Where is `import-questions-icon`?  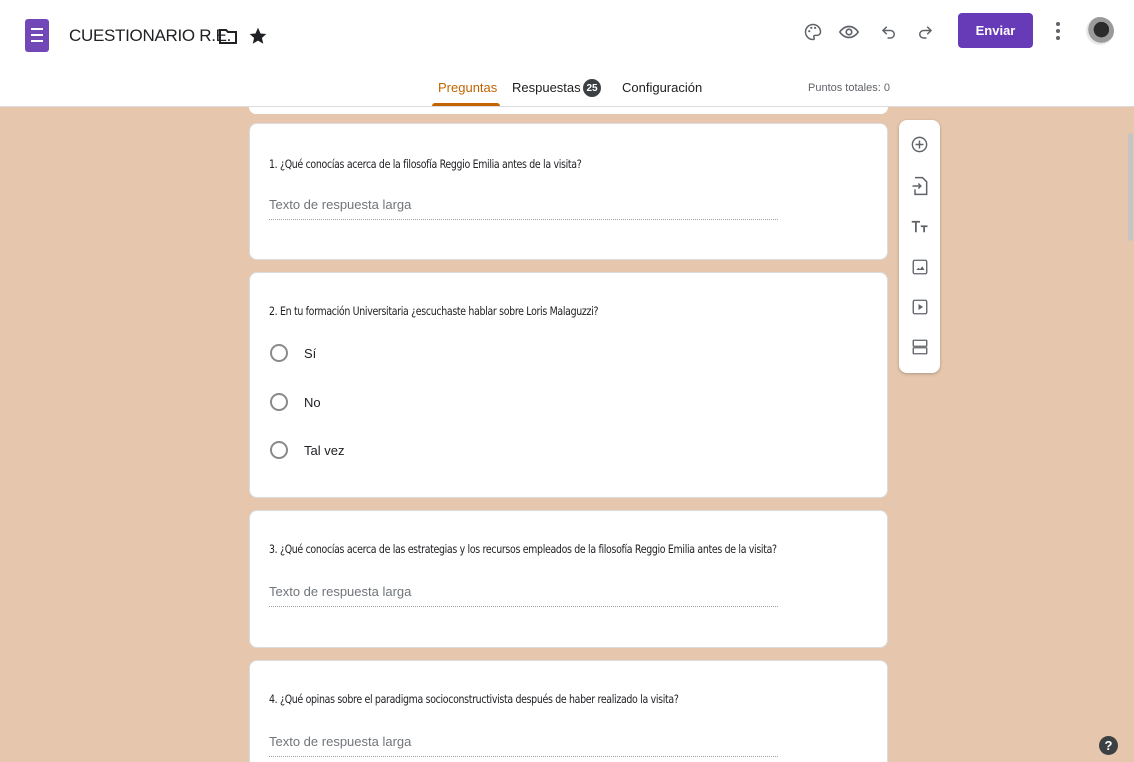 import-questions-icon is located at coordinates (919, 185).